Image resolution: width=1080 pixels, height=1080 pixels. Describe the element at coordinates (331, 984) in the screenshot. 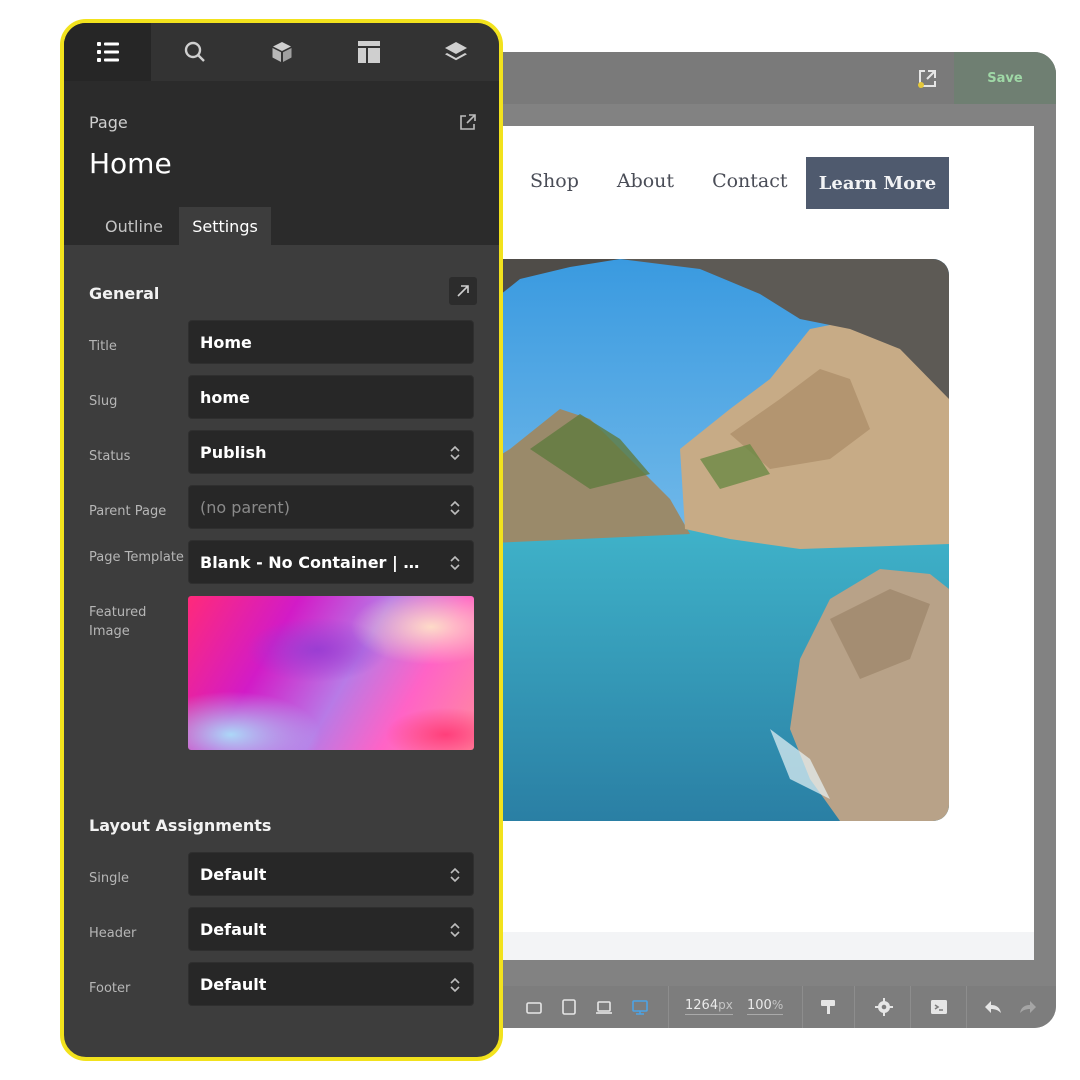

I see `footer-layout-select: Default` at that location.